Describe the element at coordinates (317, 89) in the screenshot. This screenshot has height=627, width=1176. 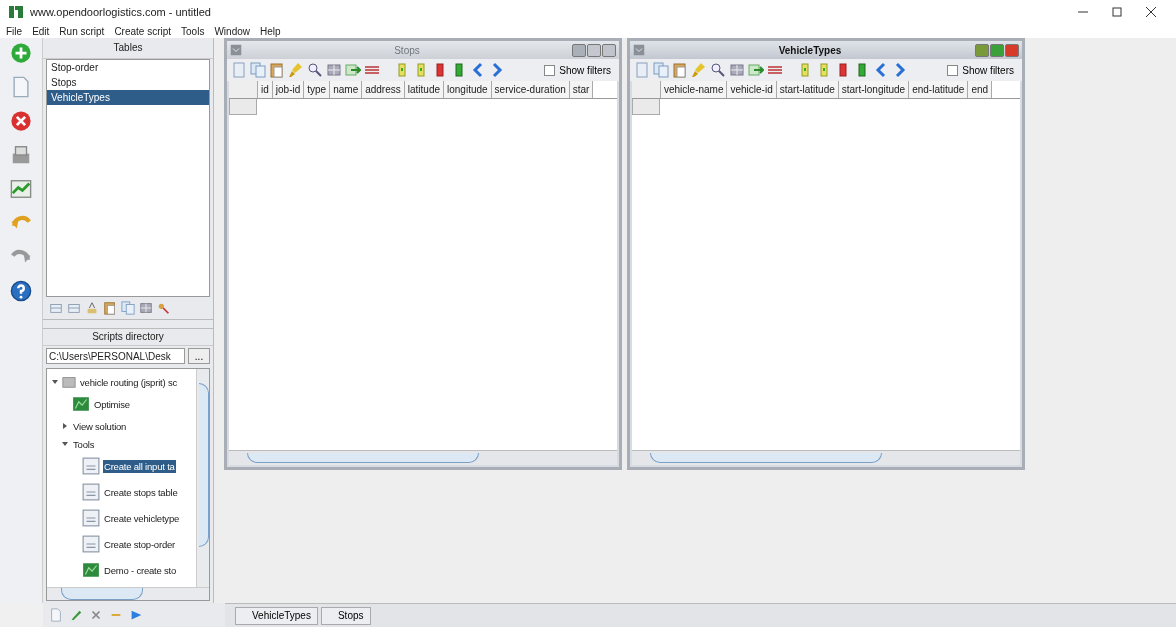
I see `column-header: type` at that location.